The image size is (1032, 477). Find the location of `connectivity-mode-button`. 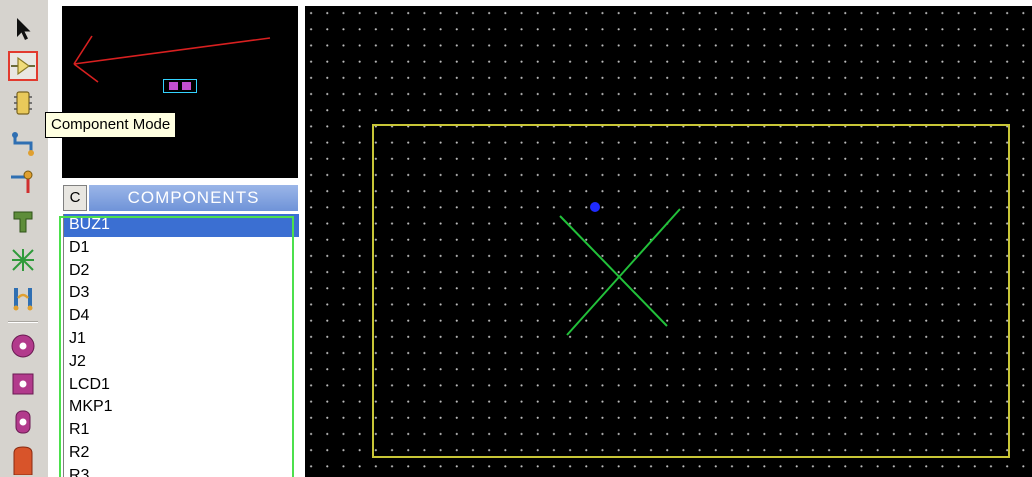

connectivity-mode-button is located at coordinates (23, 298).